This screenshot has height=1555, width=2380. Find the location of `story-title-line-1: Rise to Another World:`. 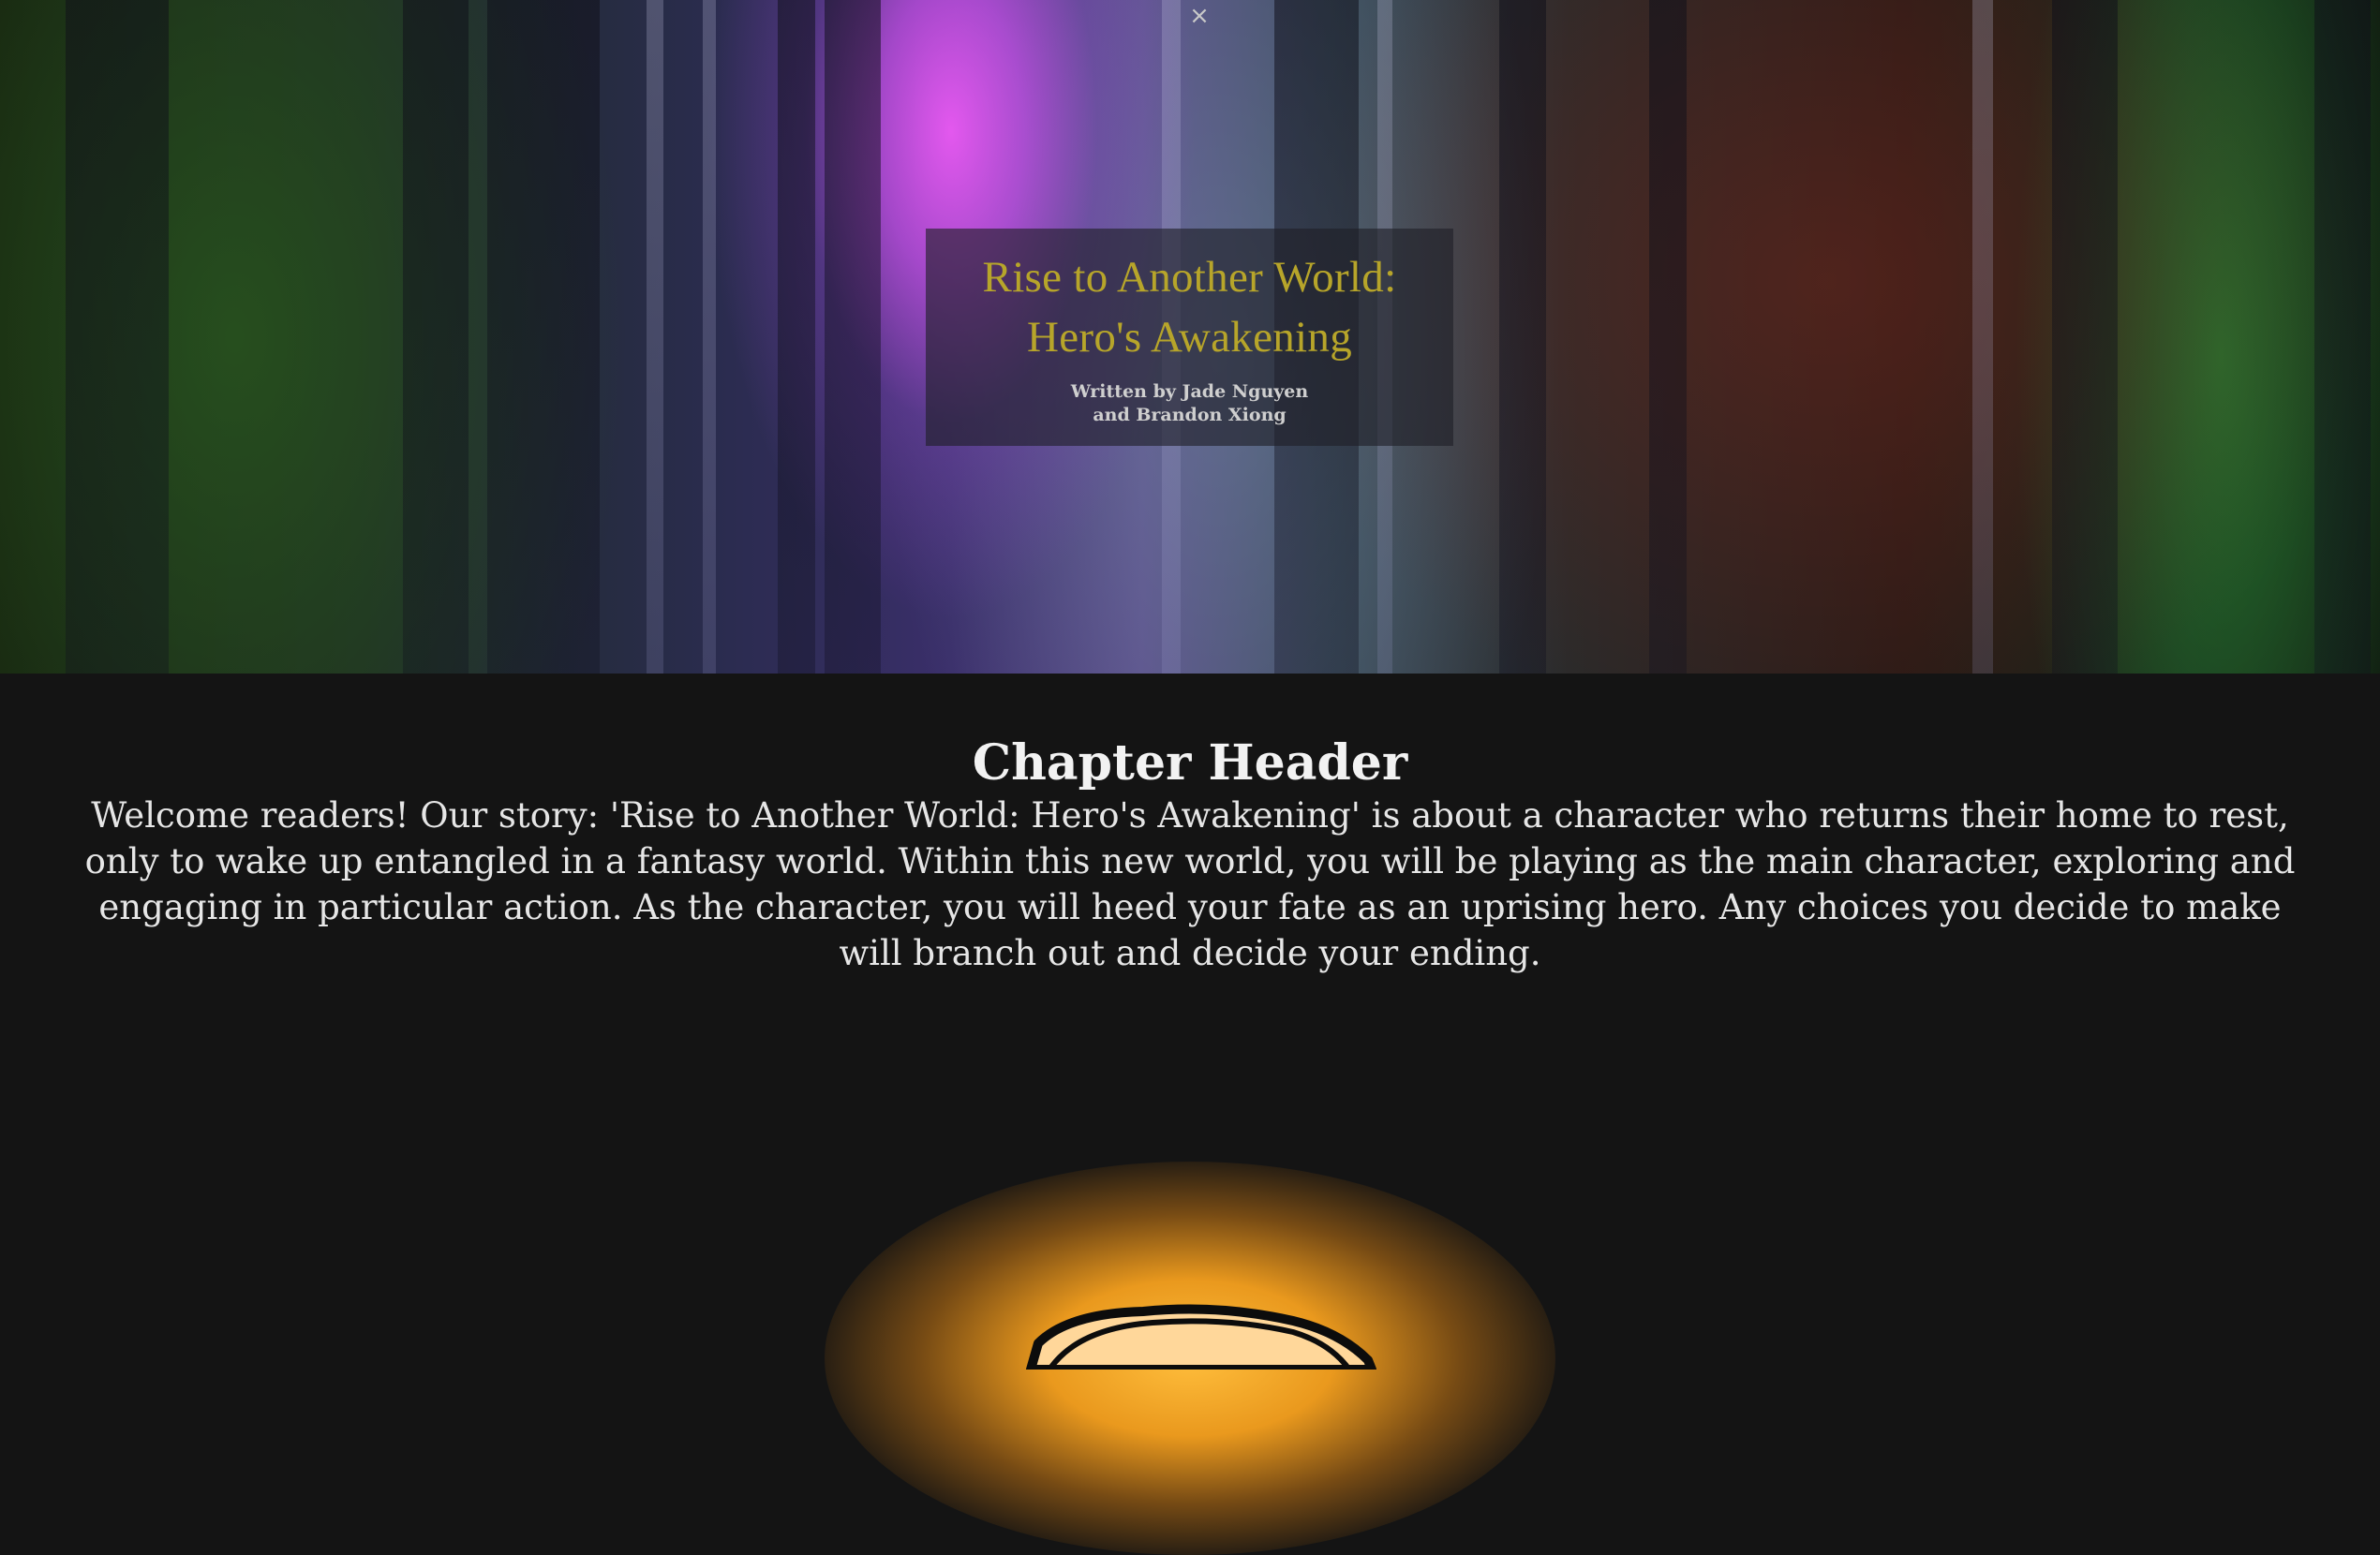

story-title-line-1: Rise to Another World: is located at coordinates (1189, 277).